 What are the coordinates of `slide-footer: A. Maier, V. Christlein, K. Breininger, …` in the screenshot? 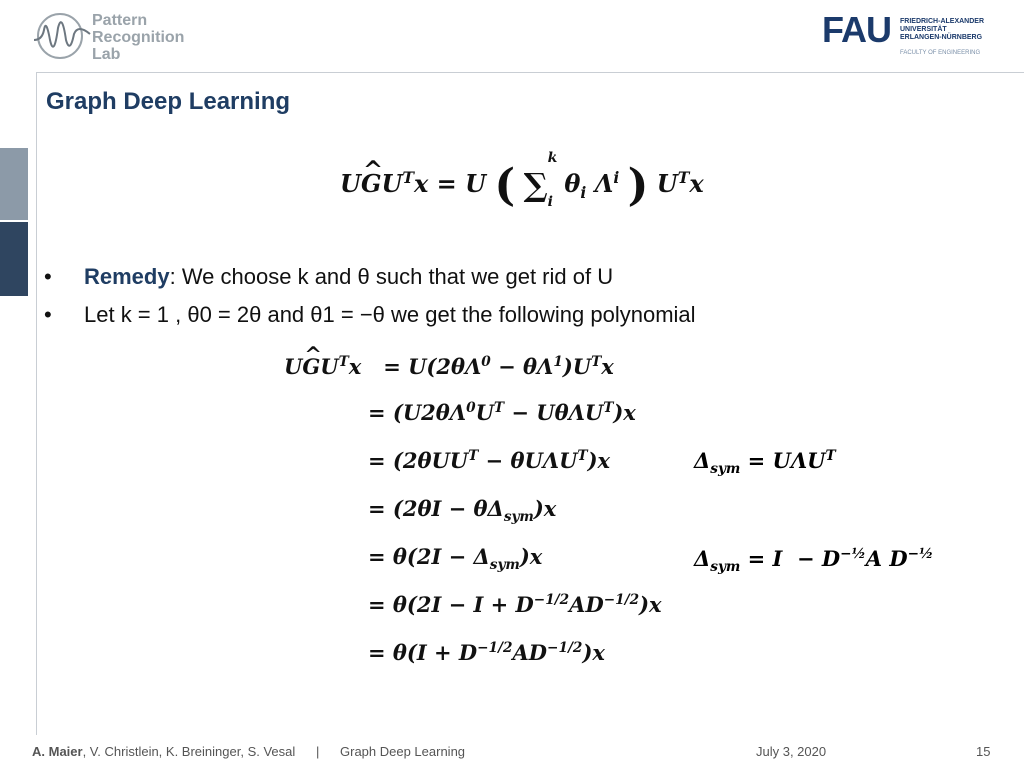 It's located at (512, 752).